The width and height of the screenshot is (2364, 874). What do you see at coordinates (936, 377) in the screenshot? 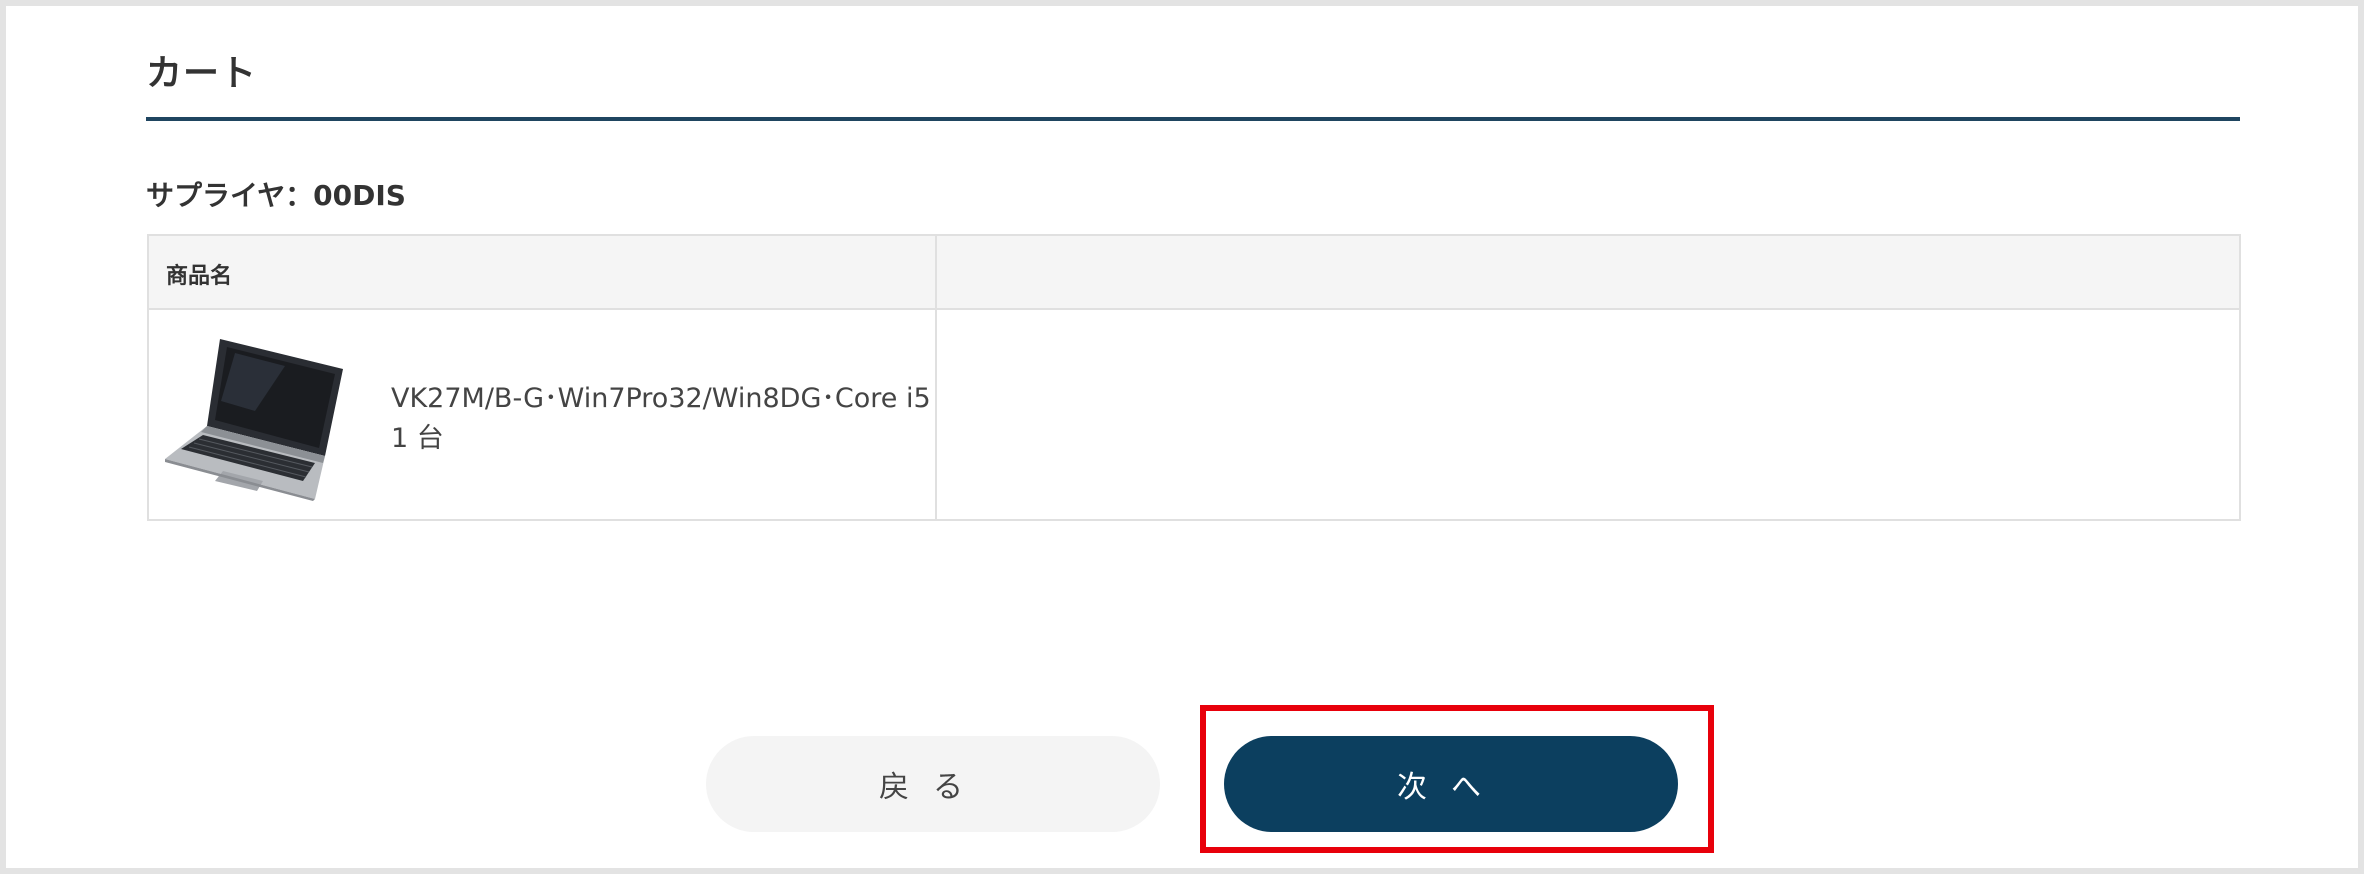
I see `column-divider` at bounding box center [936, 377].